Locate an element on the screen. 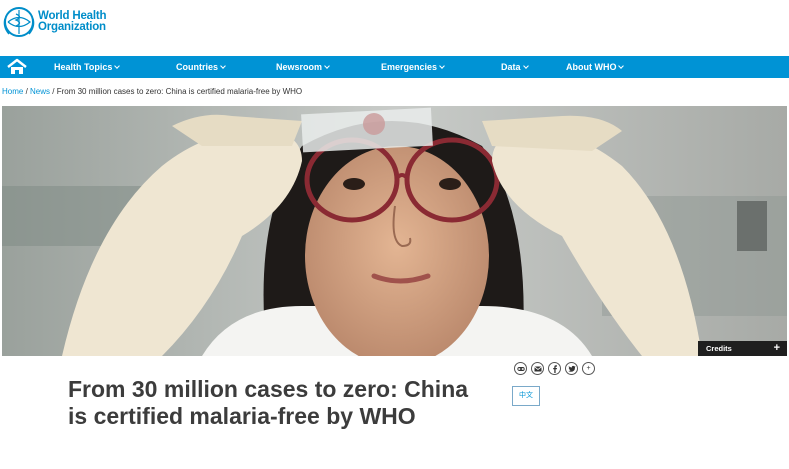 The width and height of the screenshot is (789, 469). facebook-icon is located at coordinates (554, 368).